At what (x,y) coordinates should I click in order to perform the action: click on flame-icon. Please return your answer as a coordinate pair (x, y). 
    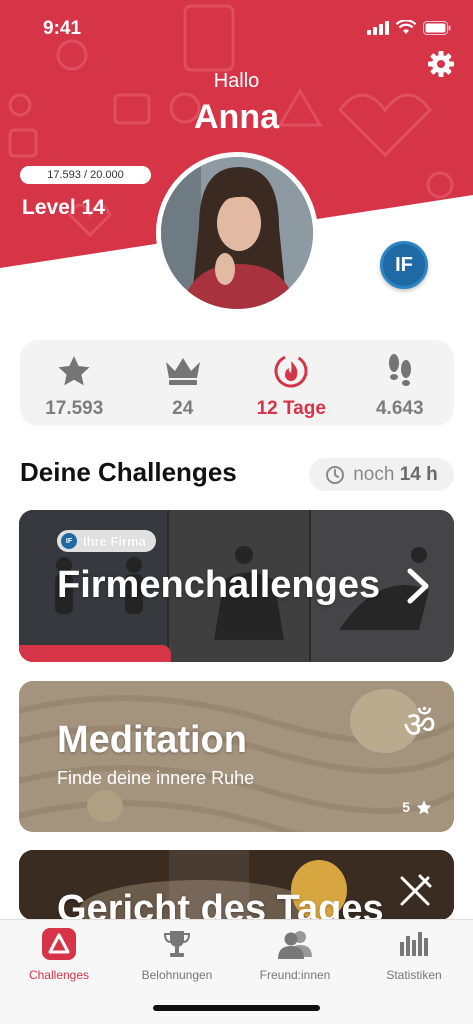
    Looking at the image, I should click on (291, 371).